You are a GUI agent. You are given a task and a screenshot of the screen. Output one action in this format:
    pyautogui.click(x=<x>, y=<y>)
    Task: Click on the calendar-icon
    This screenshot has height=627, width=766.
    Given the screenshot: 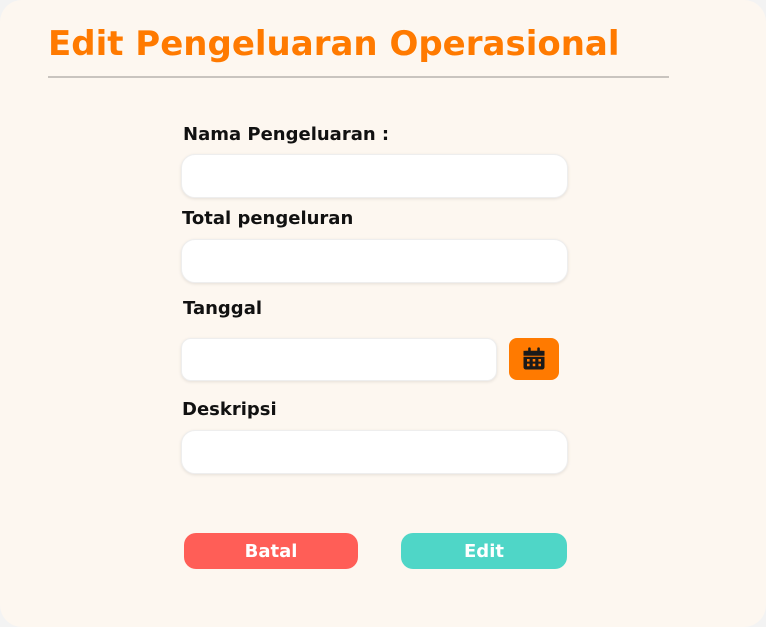 What is the action you would take?
    pyautogui.click(x=534, y=358)
    